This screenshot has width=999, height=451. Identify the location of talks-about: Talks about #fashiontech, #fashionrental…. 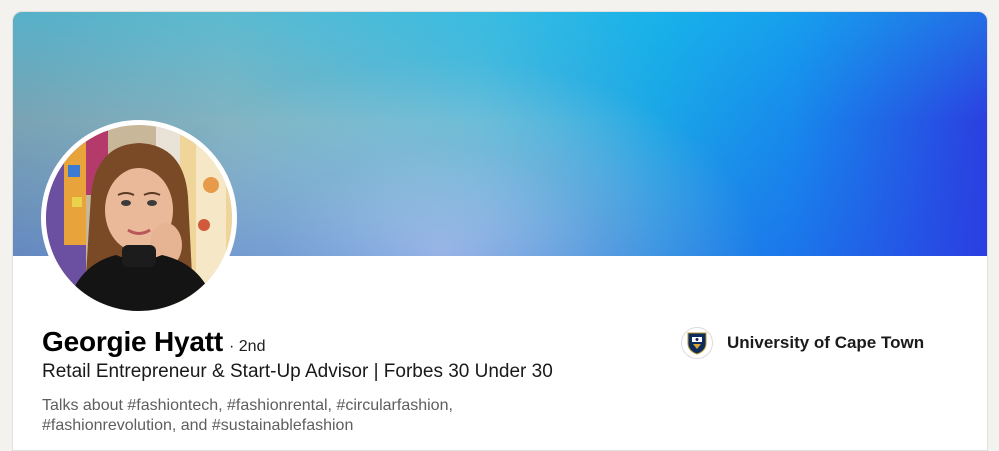
(247, 415).